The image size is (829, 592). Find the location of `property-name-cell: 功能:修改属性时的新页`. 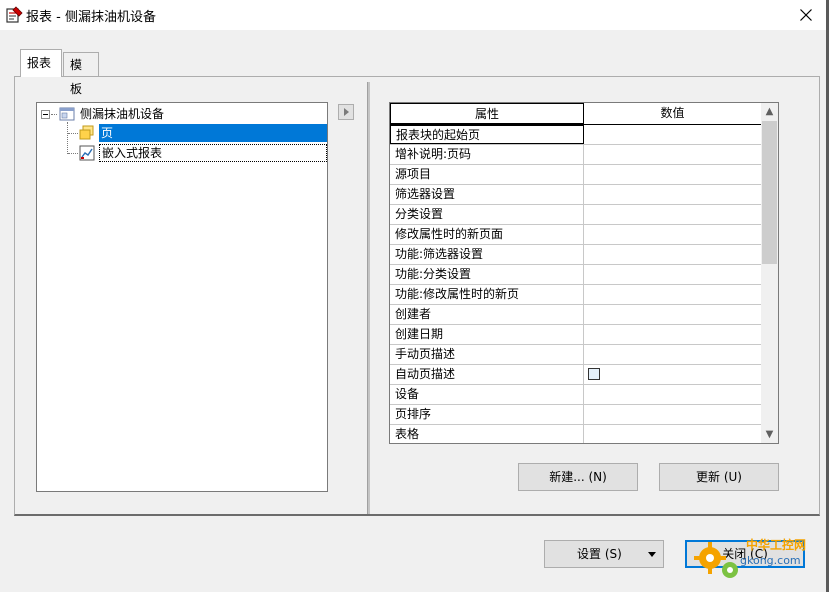

property-name-cell: 功能:修改属性时的新页 is located at coordinates (487, 294).